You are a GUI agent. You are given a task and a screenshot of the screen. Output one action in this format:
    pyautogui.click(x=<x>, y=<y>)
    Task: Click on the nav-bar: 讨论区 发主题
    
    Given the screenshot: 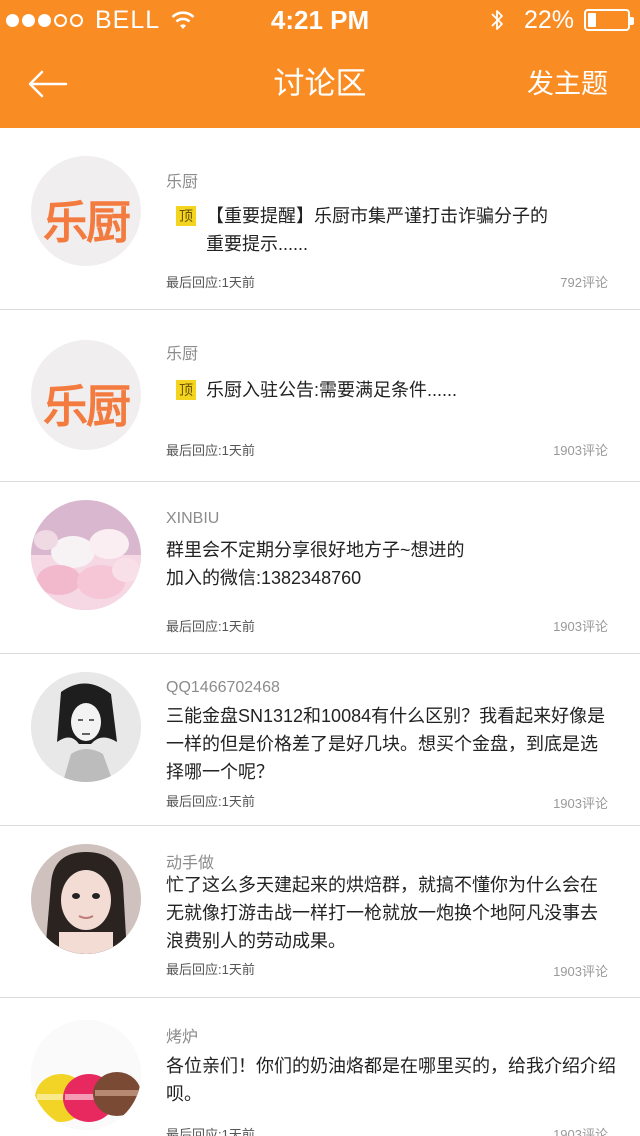 What is the action you would take?
    pyautogui.click(x=320, y=84)
    